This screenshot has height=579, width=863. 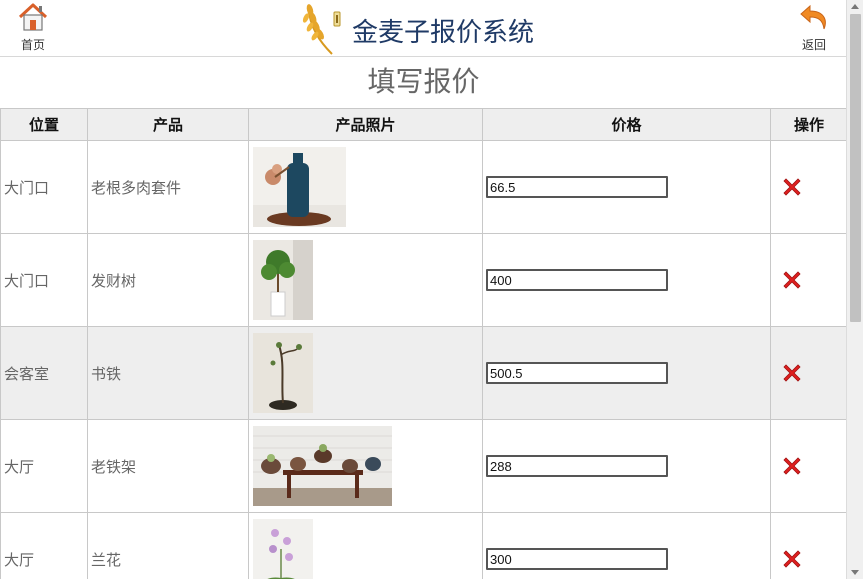 What do you see at coordinates (299, 187) in the screenshot?
I see `product-photo-vase-succulent` at bounding box center [299, 187].